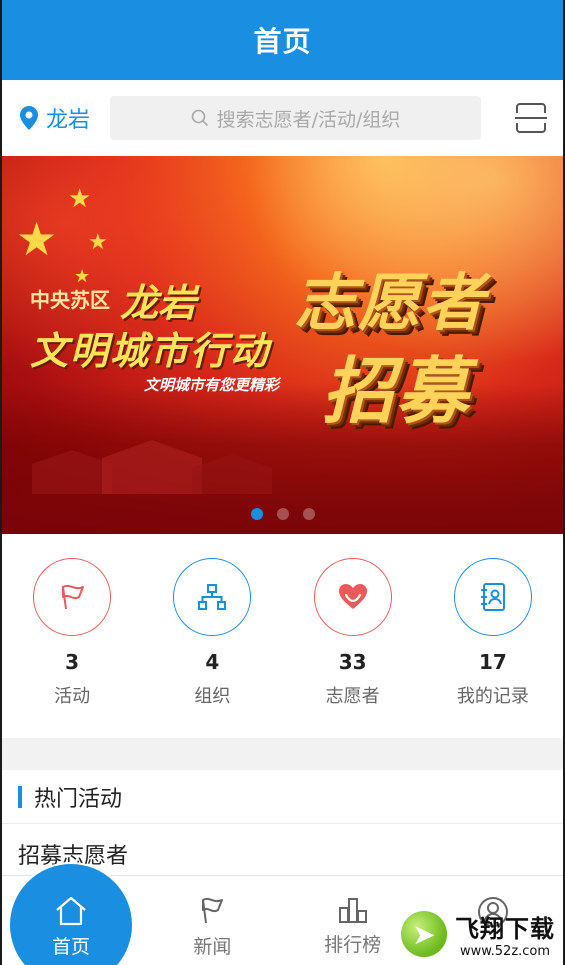  I want to click on section-accent-bar, so click(20, 796).